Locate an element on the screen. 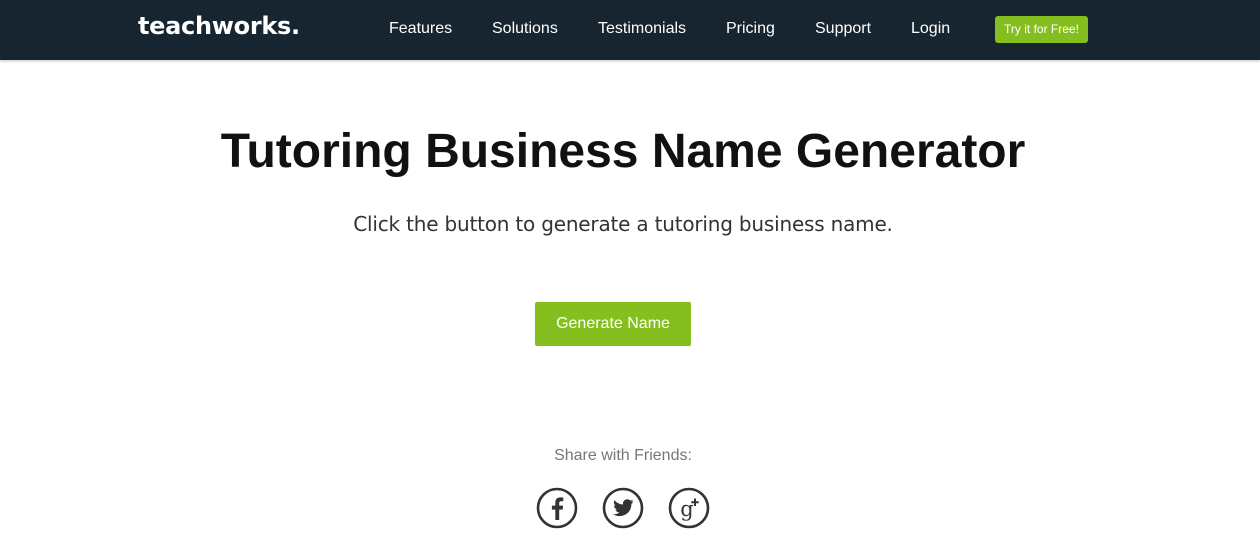 This screenshot has width=1260, height=558. page-title: Tutoring Business Name Generator is located at coordinates (623, 151).